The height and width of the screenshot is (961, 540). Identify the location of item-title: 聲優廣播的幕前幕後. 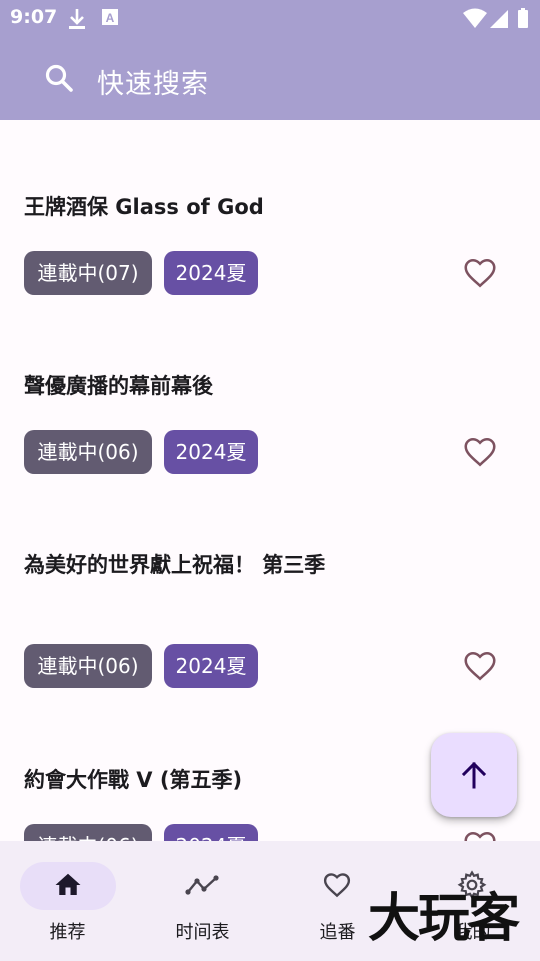
(118, 386).